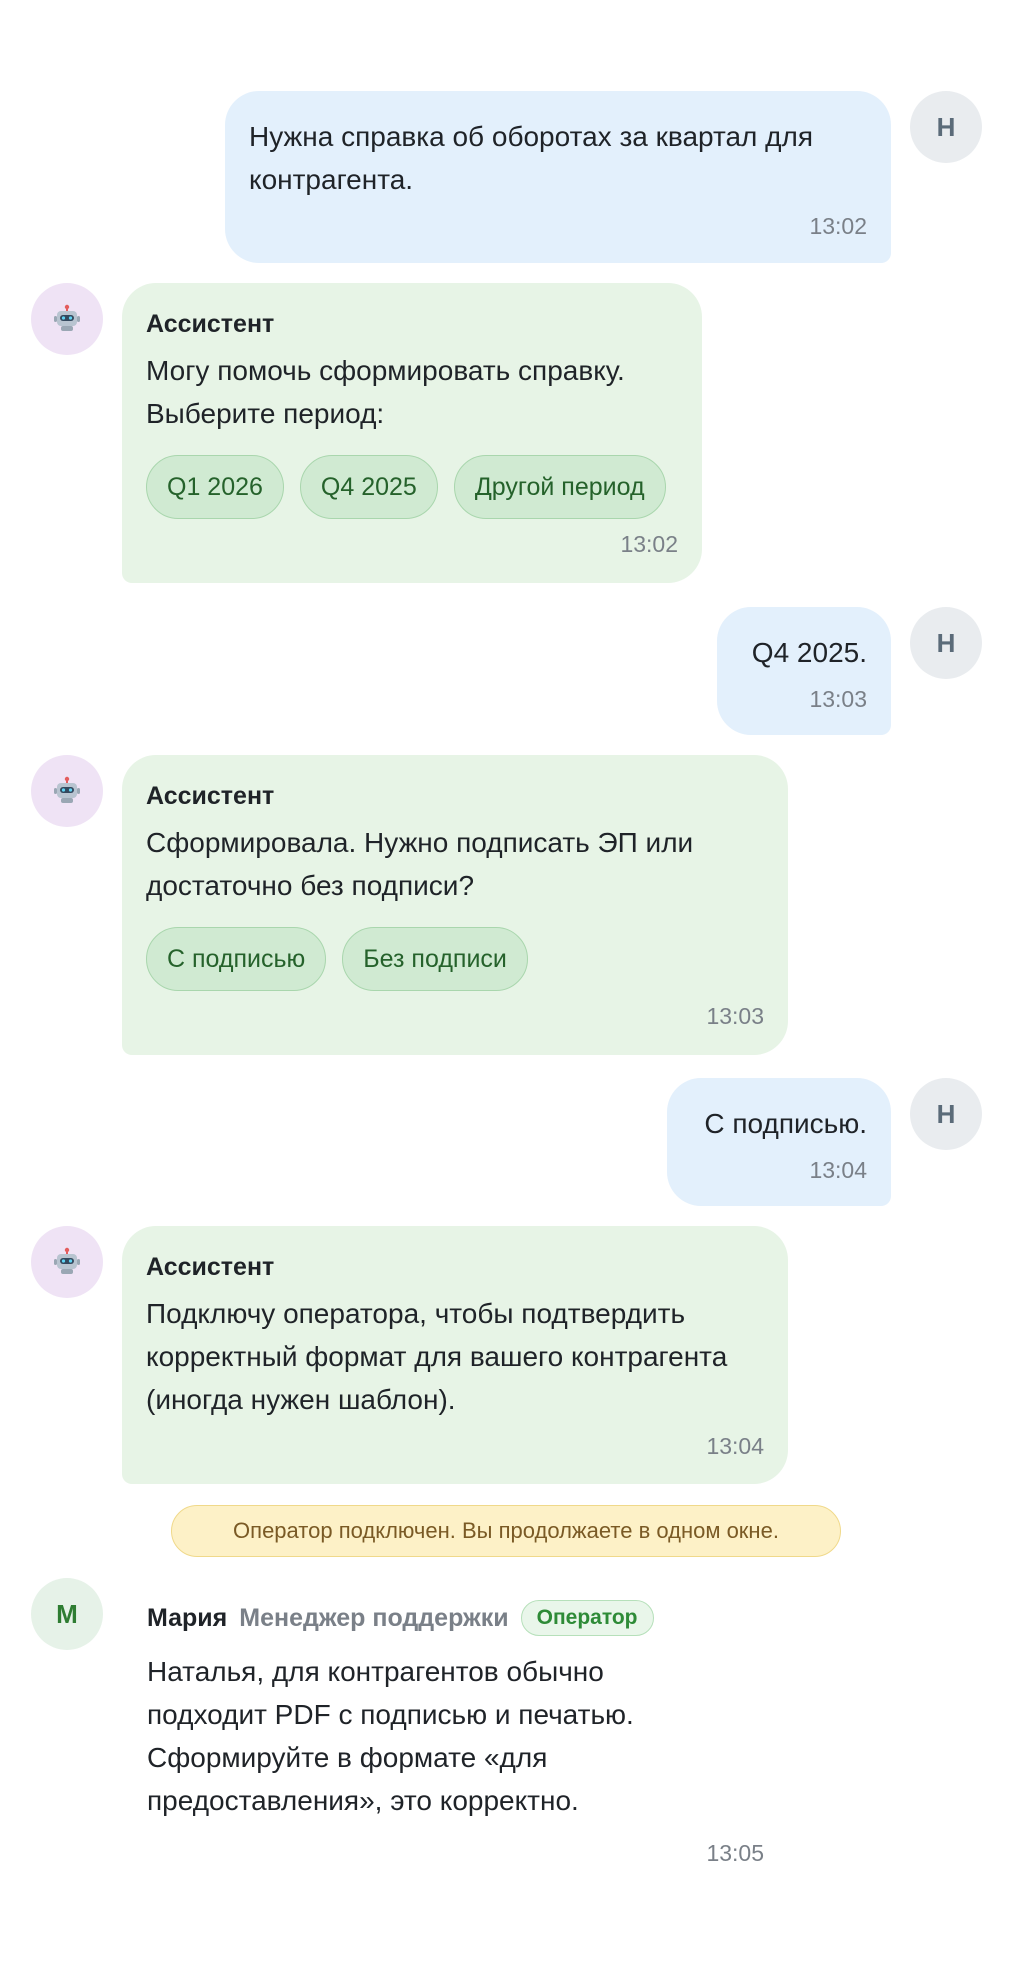 The image size is (1024, 1974). What do you see at coordinates (804, 671) in the screenshot?
I see `user-message: Q4 2025. 13:03` at bounding box center [804, 671].